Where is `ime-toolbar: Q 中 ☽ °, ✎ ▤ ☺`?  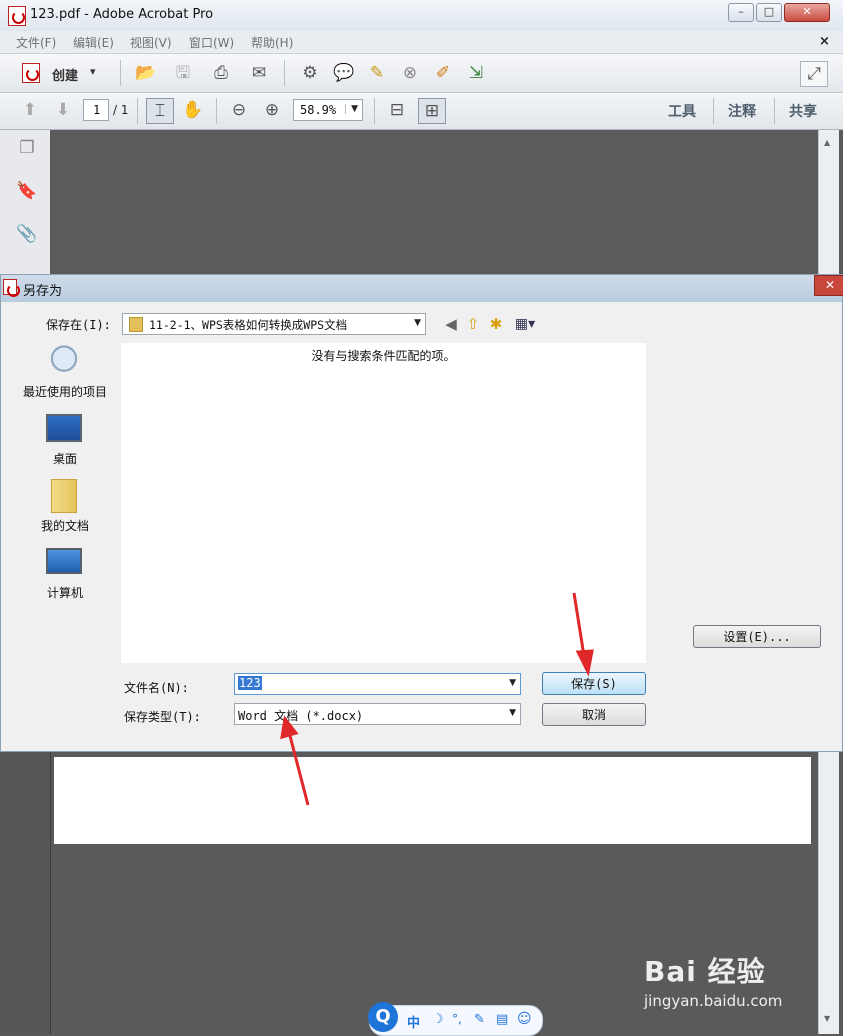 ime-toolbar: Q 中 ☽ °, ✎ ▤ ☺ is located at coordinates (455, 1019).